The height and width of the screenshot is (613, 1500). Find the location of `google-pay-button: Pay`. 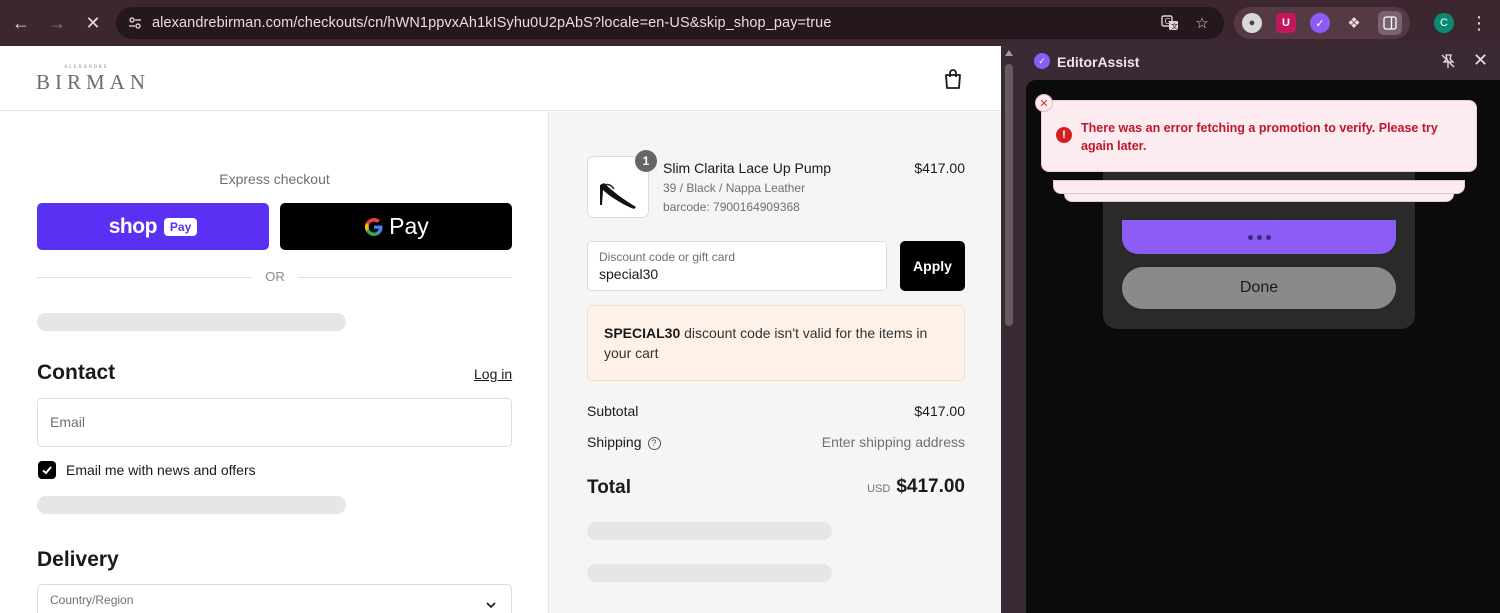

google-pay-button: Pay is located at coordinates (396, 226).